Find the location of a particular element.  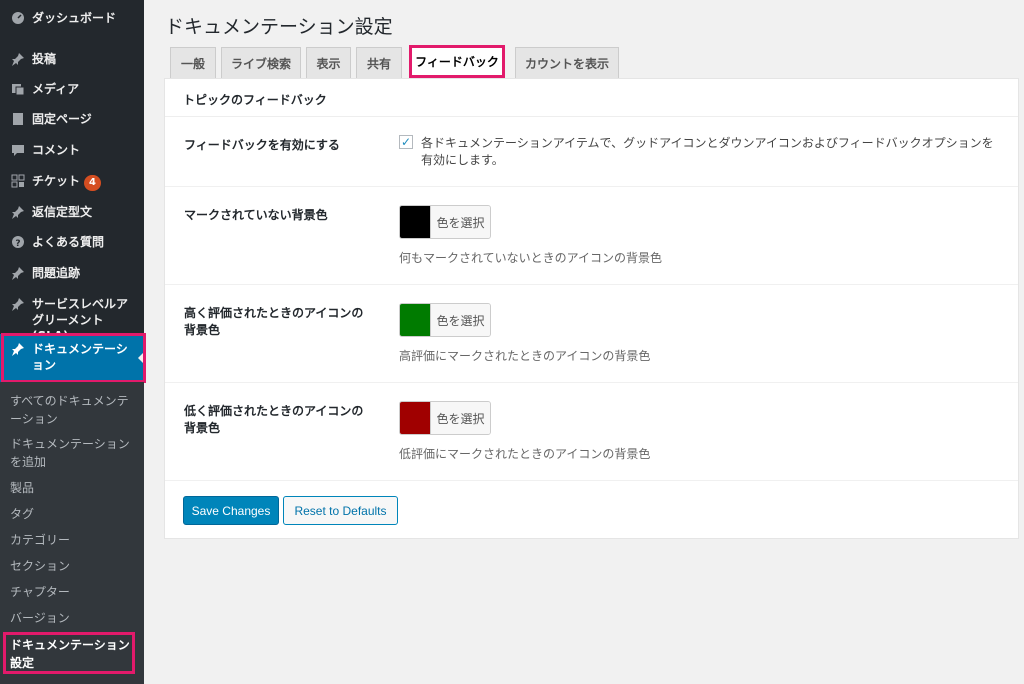

sidebar-item-faq: ? よくある質問 is located at coordinates (72, 242).